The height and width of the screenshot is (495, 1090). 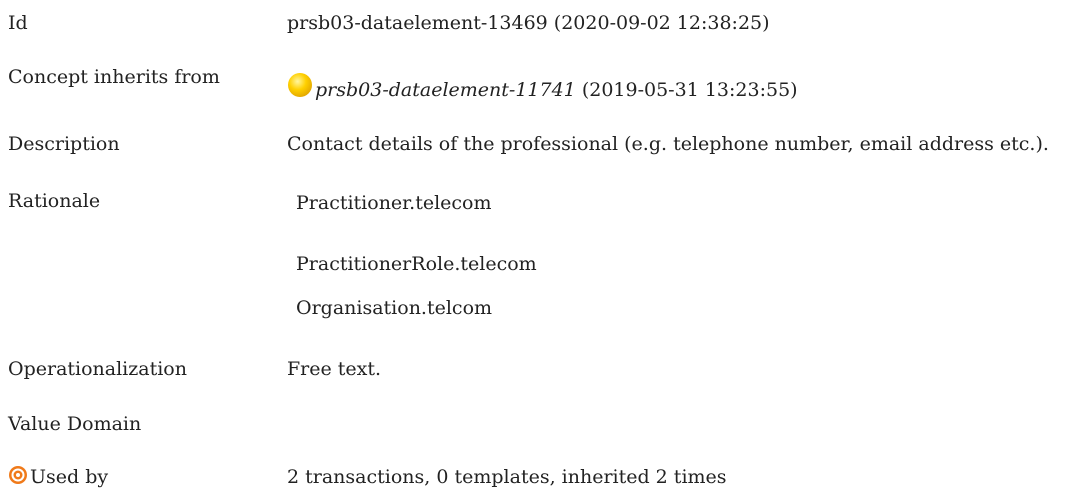 I want to click on yellow-orb-icon, so click(x=300, y=85).